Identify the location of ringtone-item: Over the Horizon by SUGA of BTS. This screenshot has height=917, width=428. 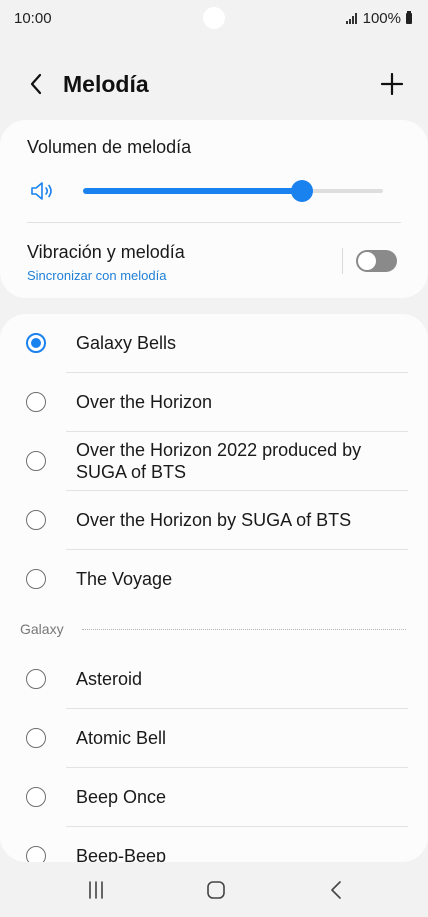
(214, 520).